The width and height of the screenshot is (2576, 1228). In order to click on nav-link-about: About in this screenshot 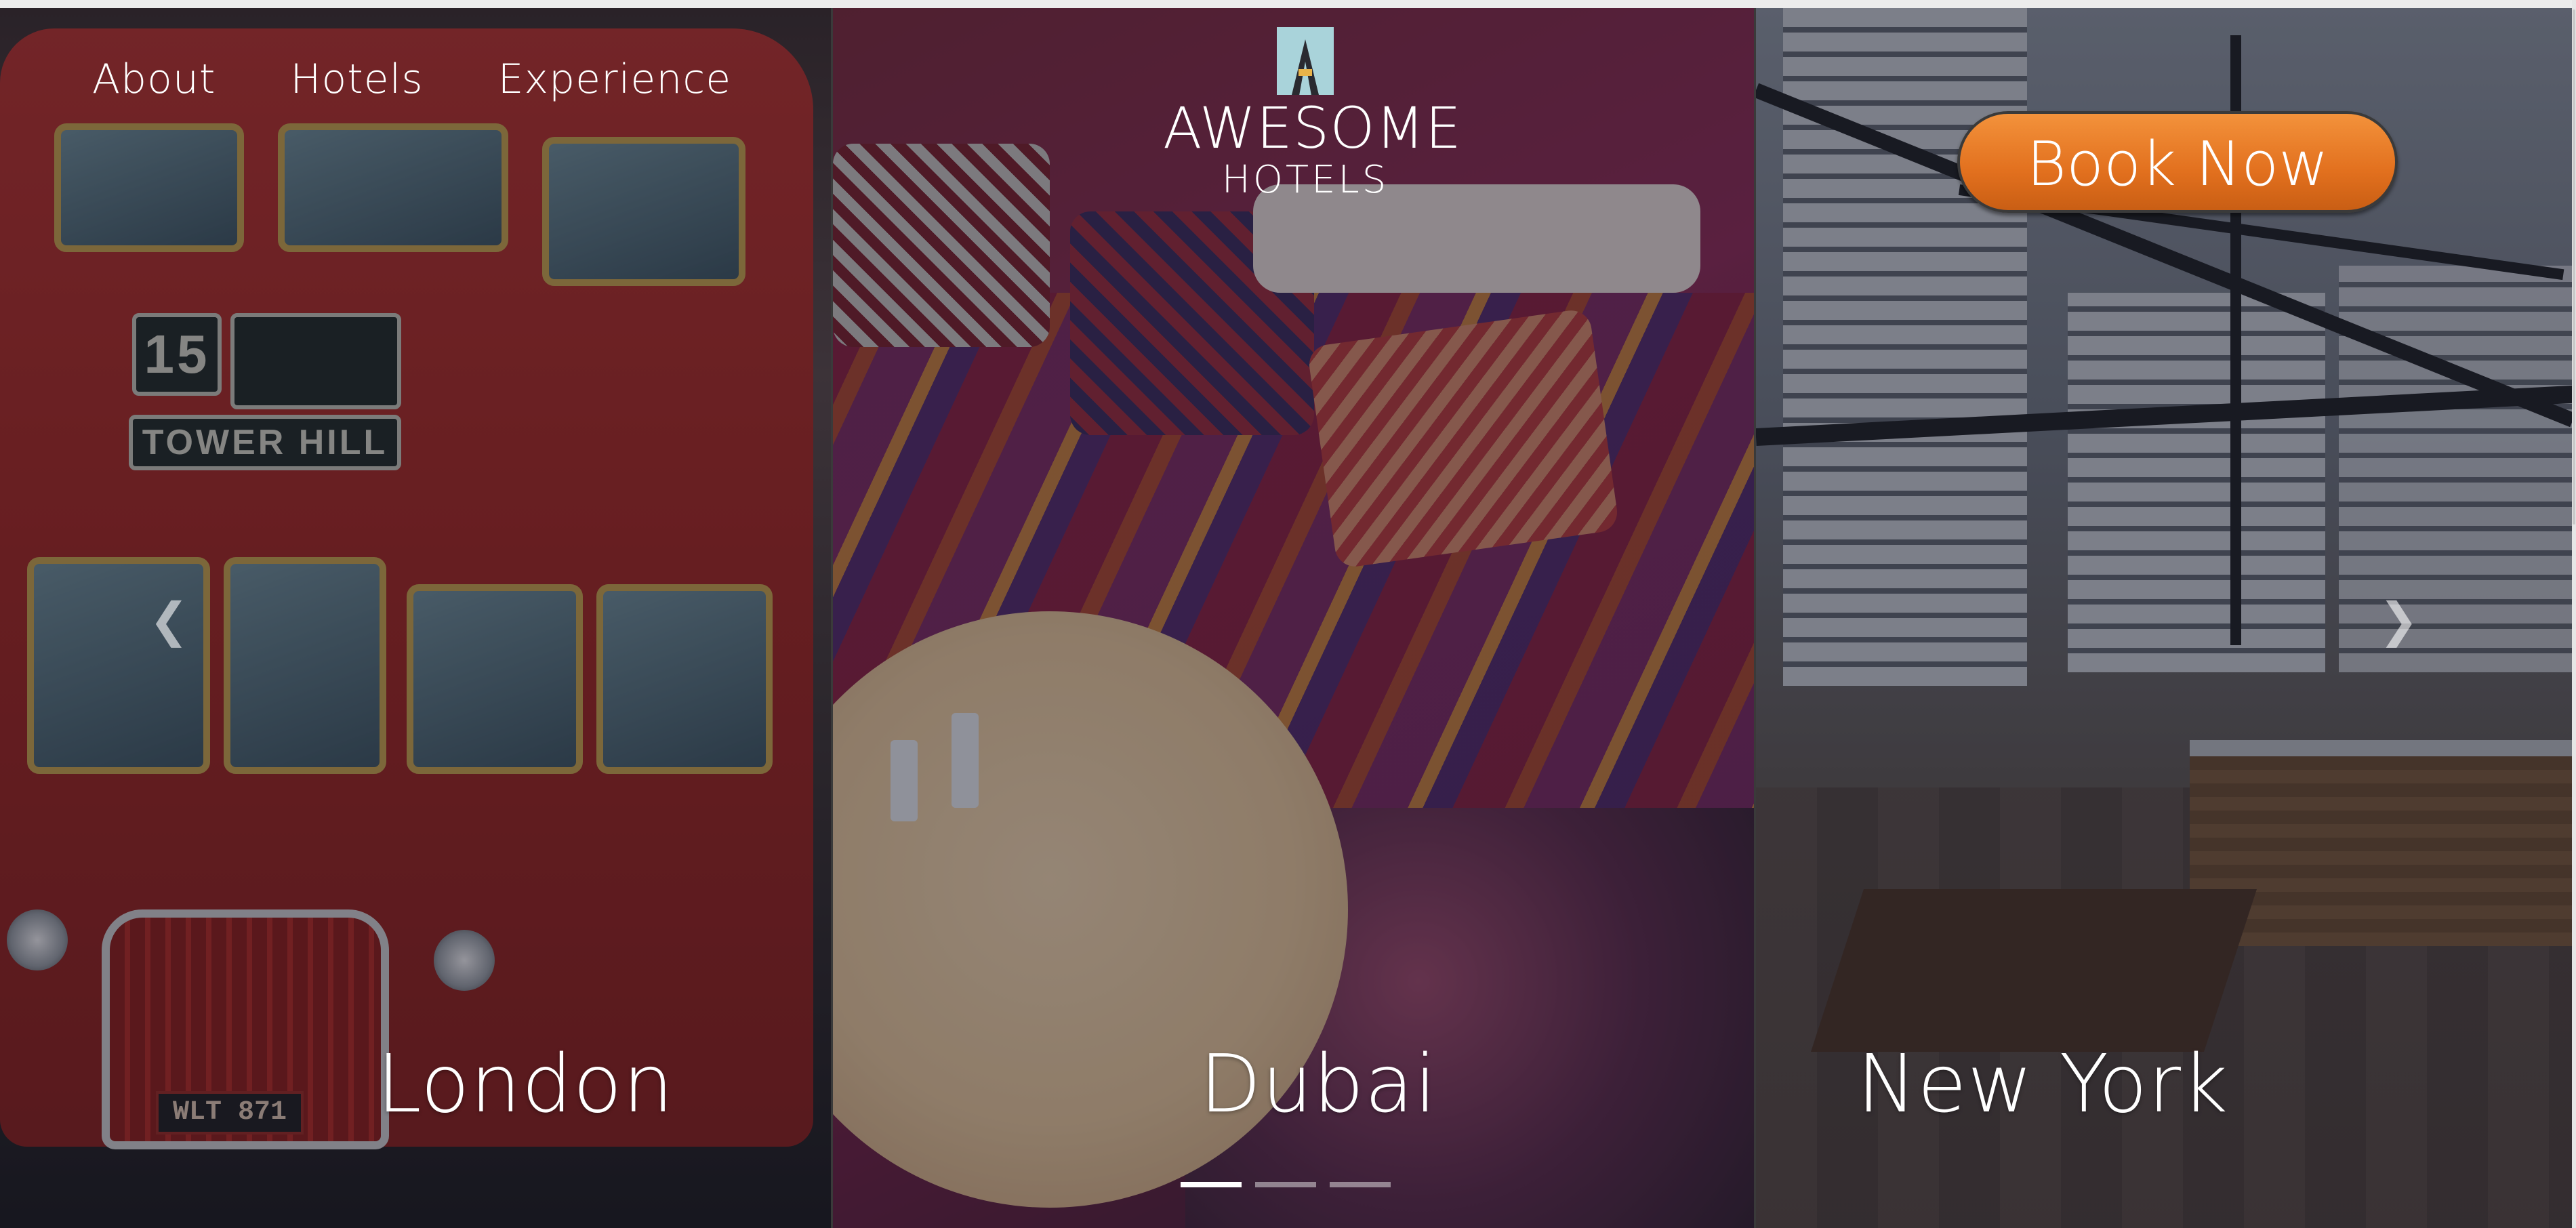, I will do `click(154, 79)`.